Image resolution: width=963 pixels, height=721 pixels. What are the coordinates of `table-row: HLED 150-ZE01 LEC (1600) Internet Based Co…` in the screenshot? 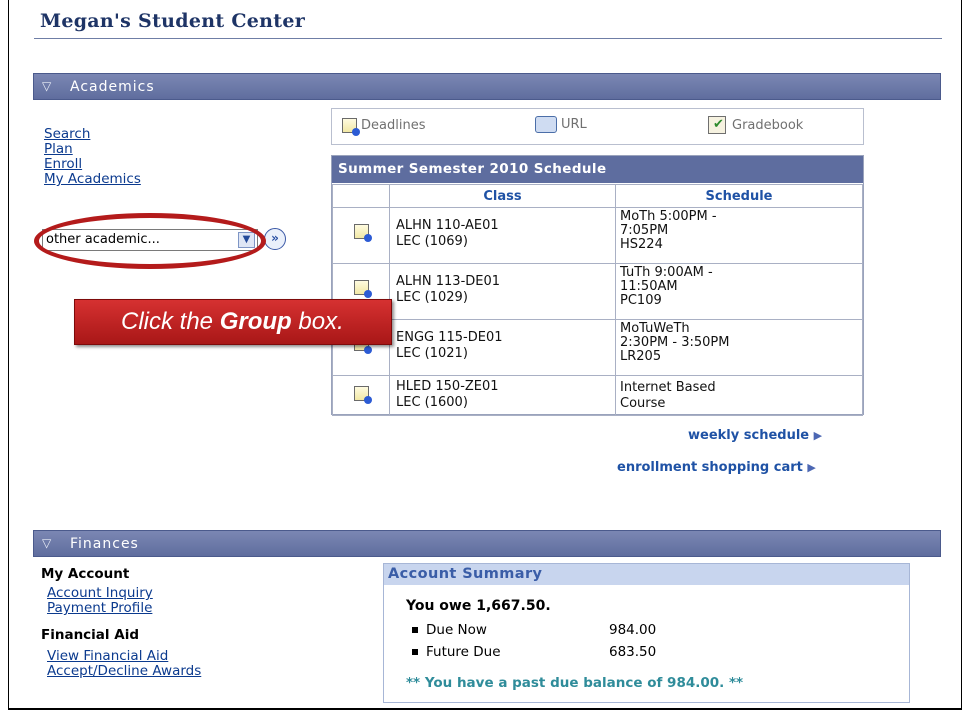 It's located at (597, 395).